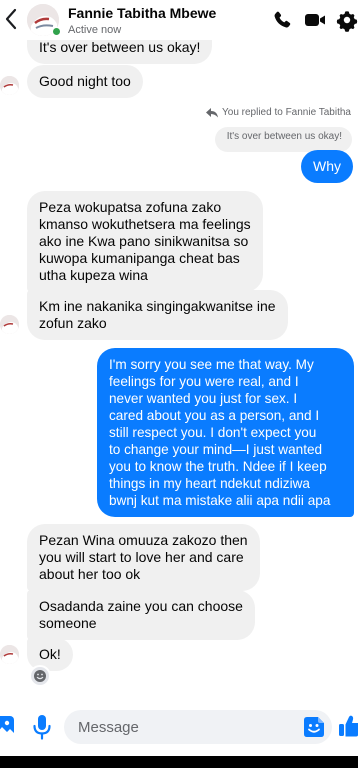 Image resolution: width=358 pixels, height=768 pixels. What do you see at coordinates (327, 166) in the screenshot?
I see `outgoing-message: Why` at bounding box center [327, 166].